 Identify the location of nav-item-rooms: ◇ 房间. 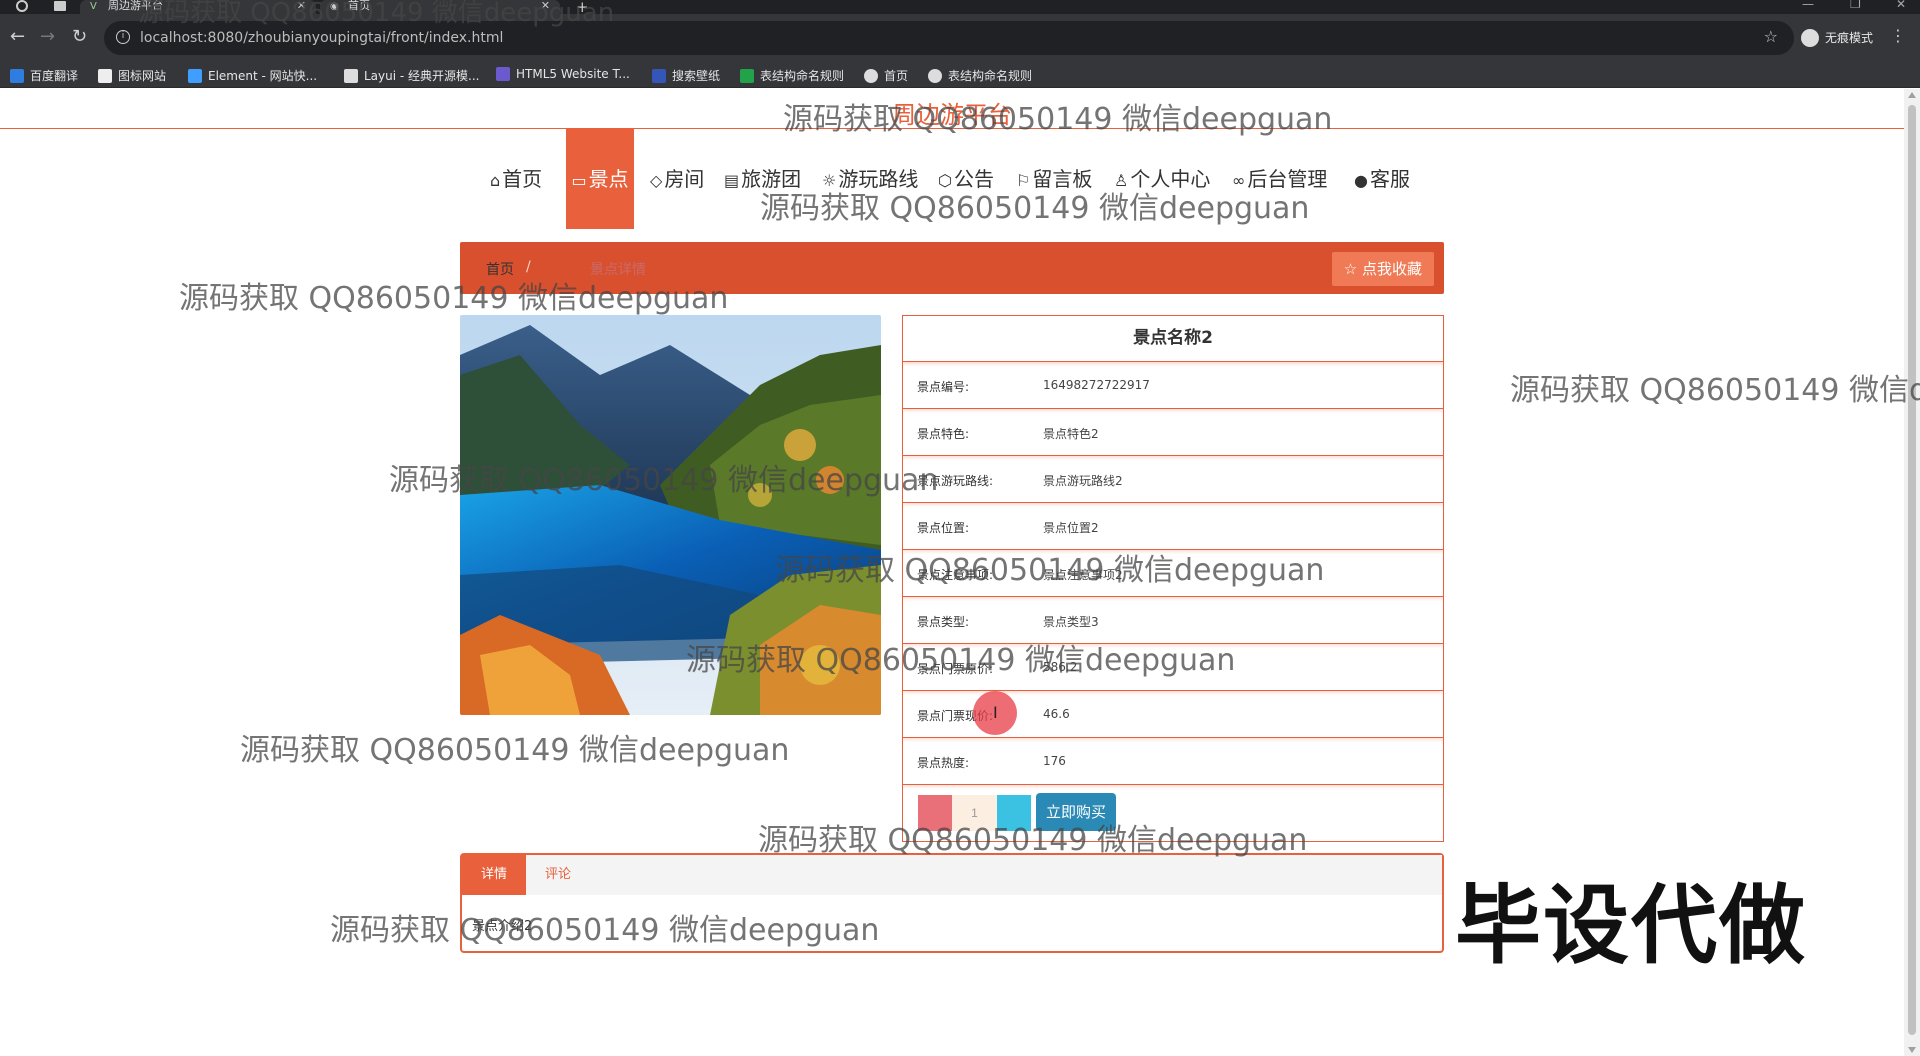
(677, 179).